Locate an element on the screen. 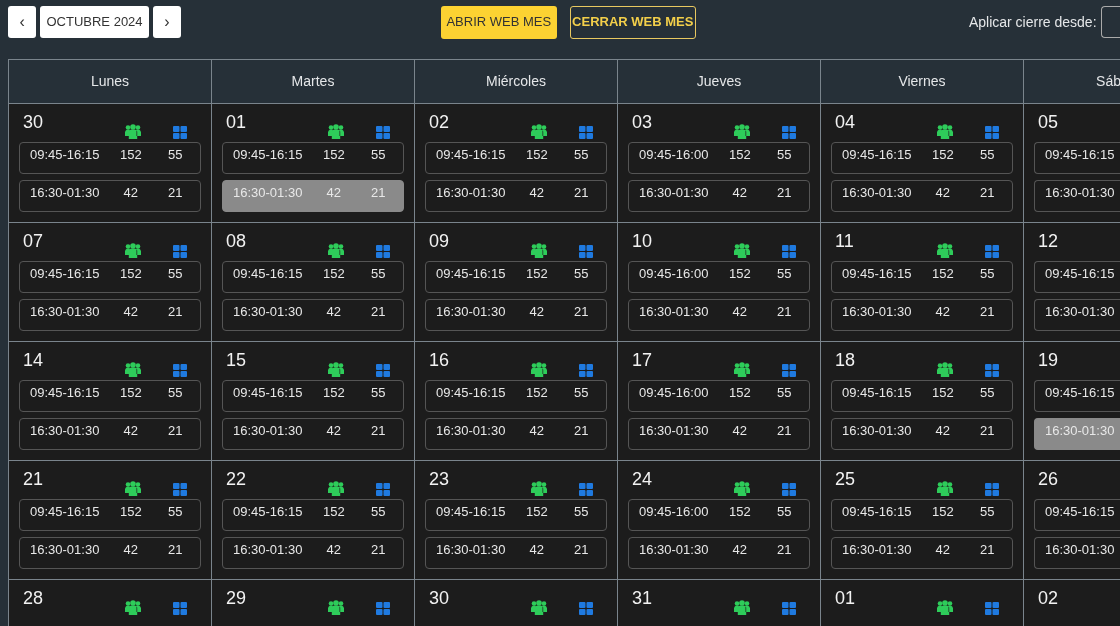 This screenshot has width=1120, height=626. weekday-header: Miércoles is located at coordinates (516, 81).